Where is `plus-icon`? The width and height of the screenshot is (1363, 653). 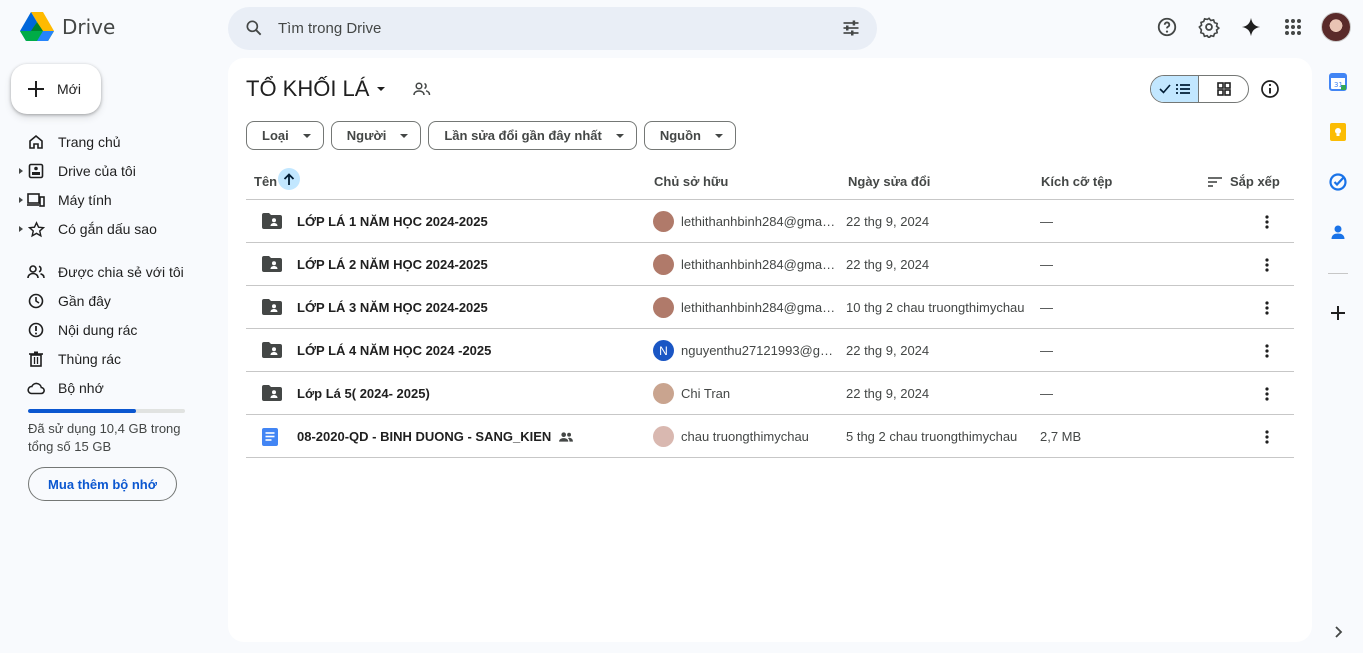 plus-icon is located at coordinates (36, 89).